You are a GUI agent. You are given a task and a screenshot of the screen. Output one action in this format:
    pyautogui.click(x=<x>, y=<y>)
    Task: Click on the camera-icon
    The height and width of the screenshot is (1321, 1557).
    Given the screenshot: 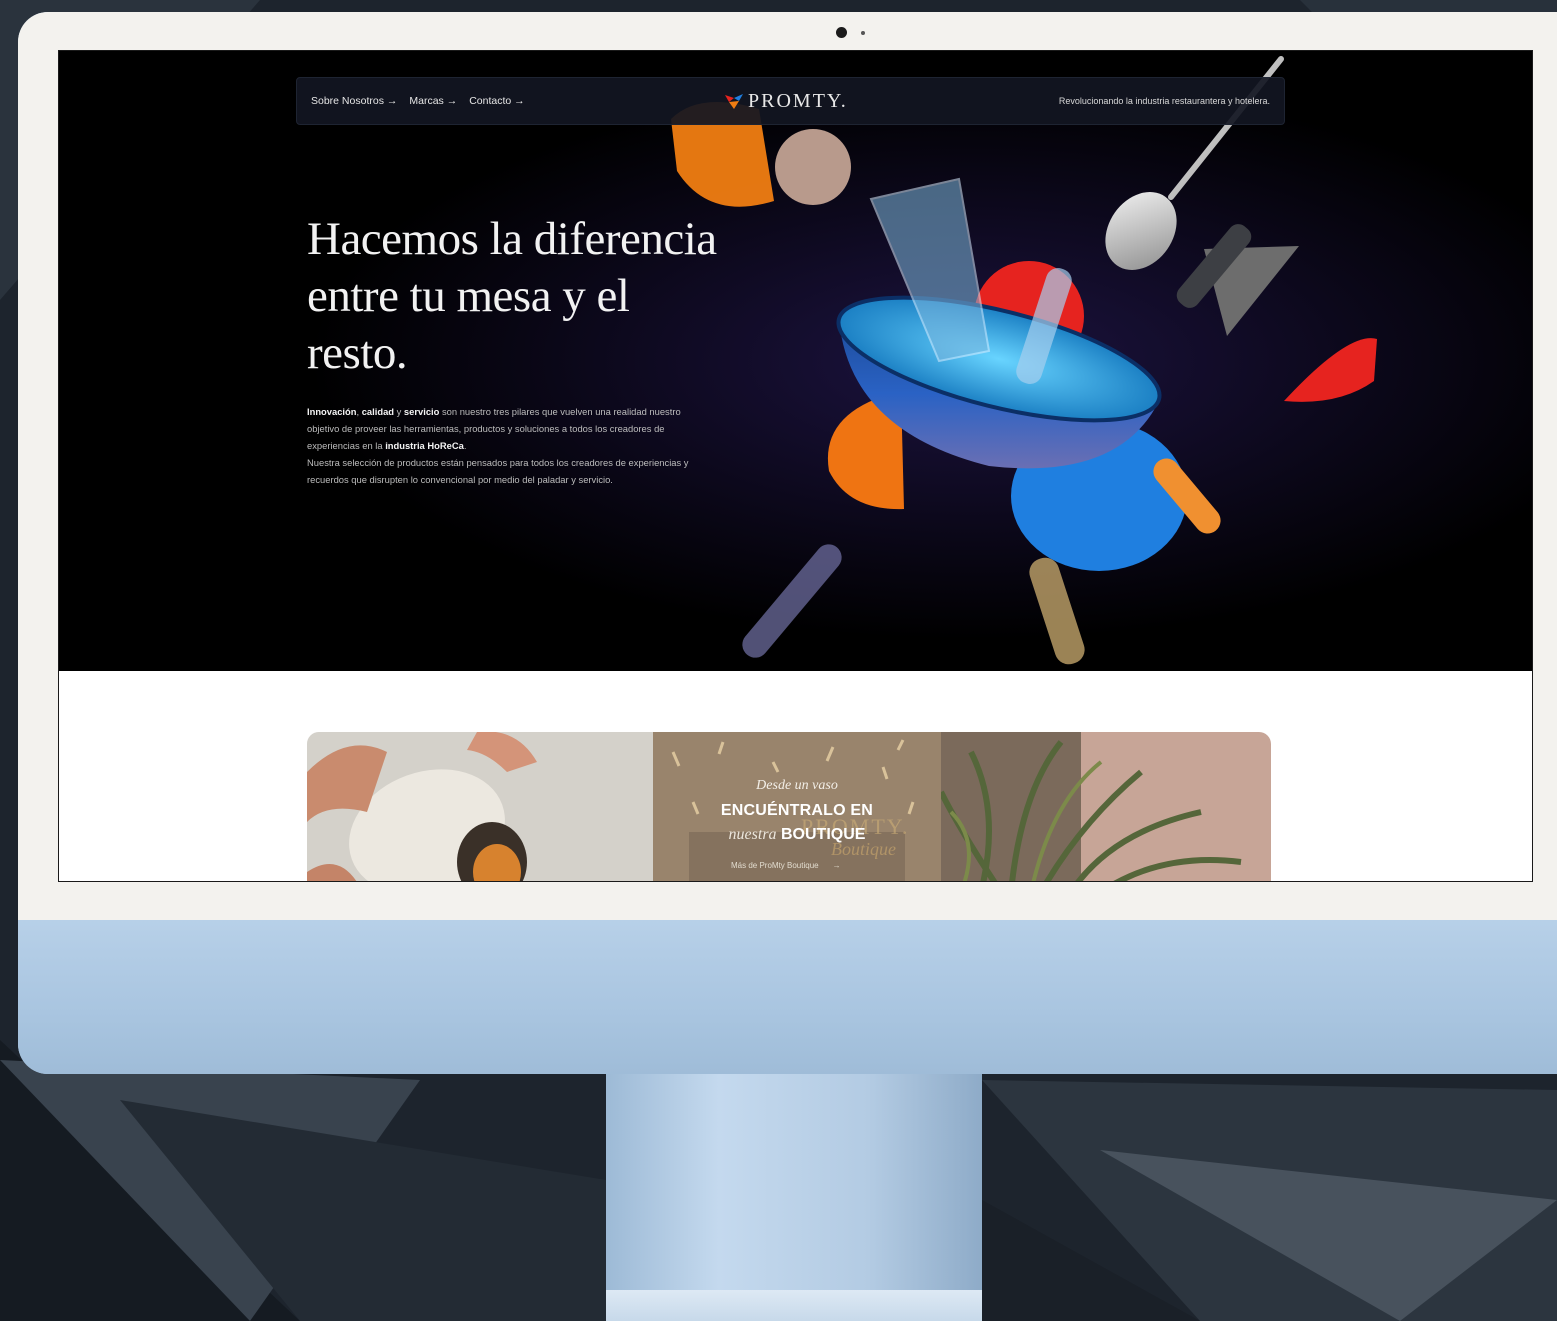 What is the action you would take?
    pyautogui.click(x=841, y=32)
    